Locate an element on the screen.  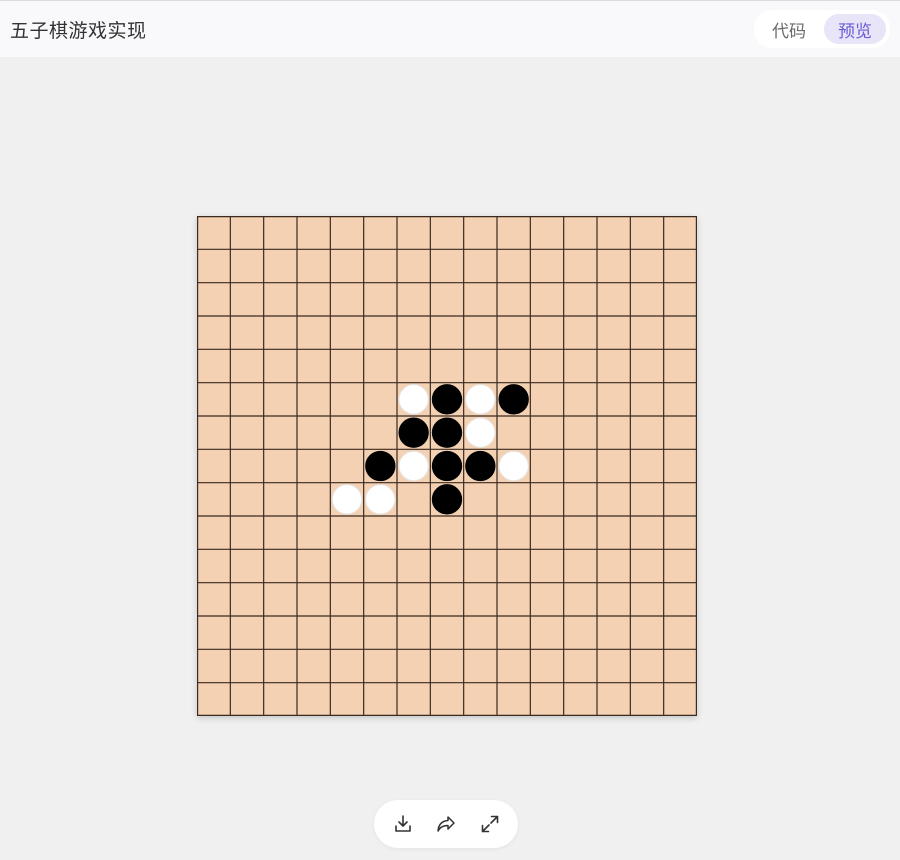
fullscreen-icon is located at coordinates (489, 824).